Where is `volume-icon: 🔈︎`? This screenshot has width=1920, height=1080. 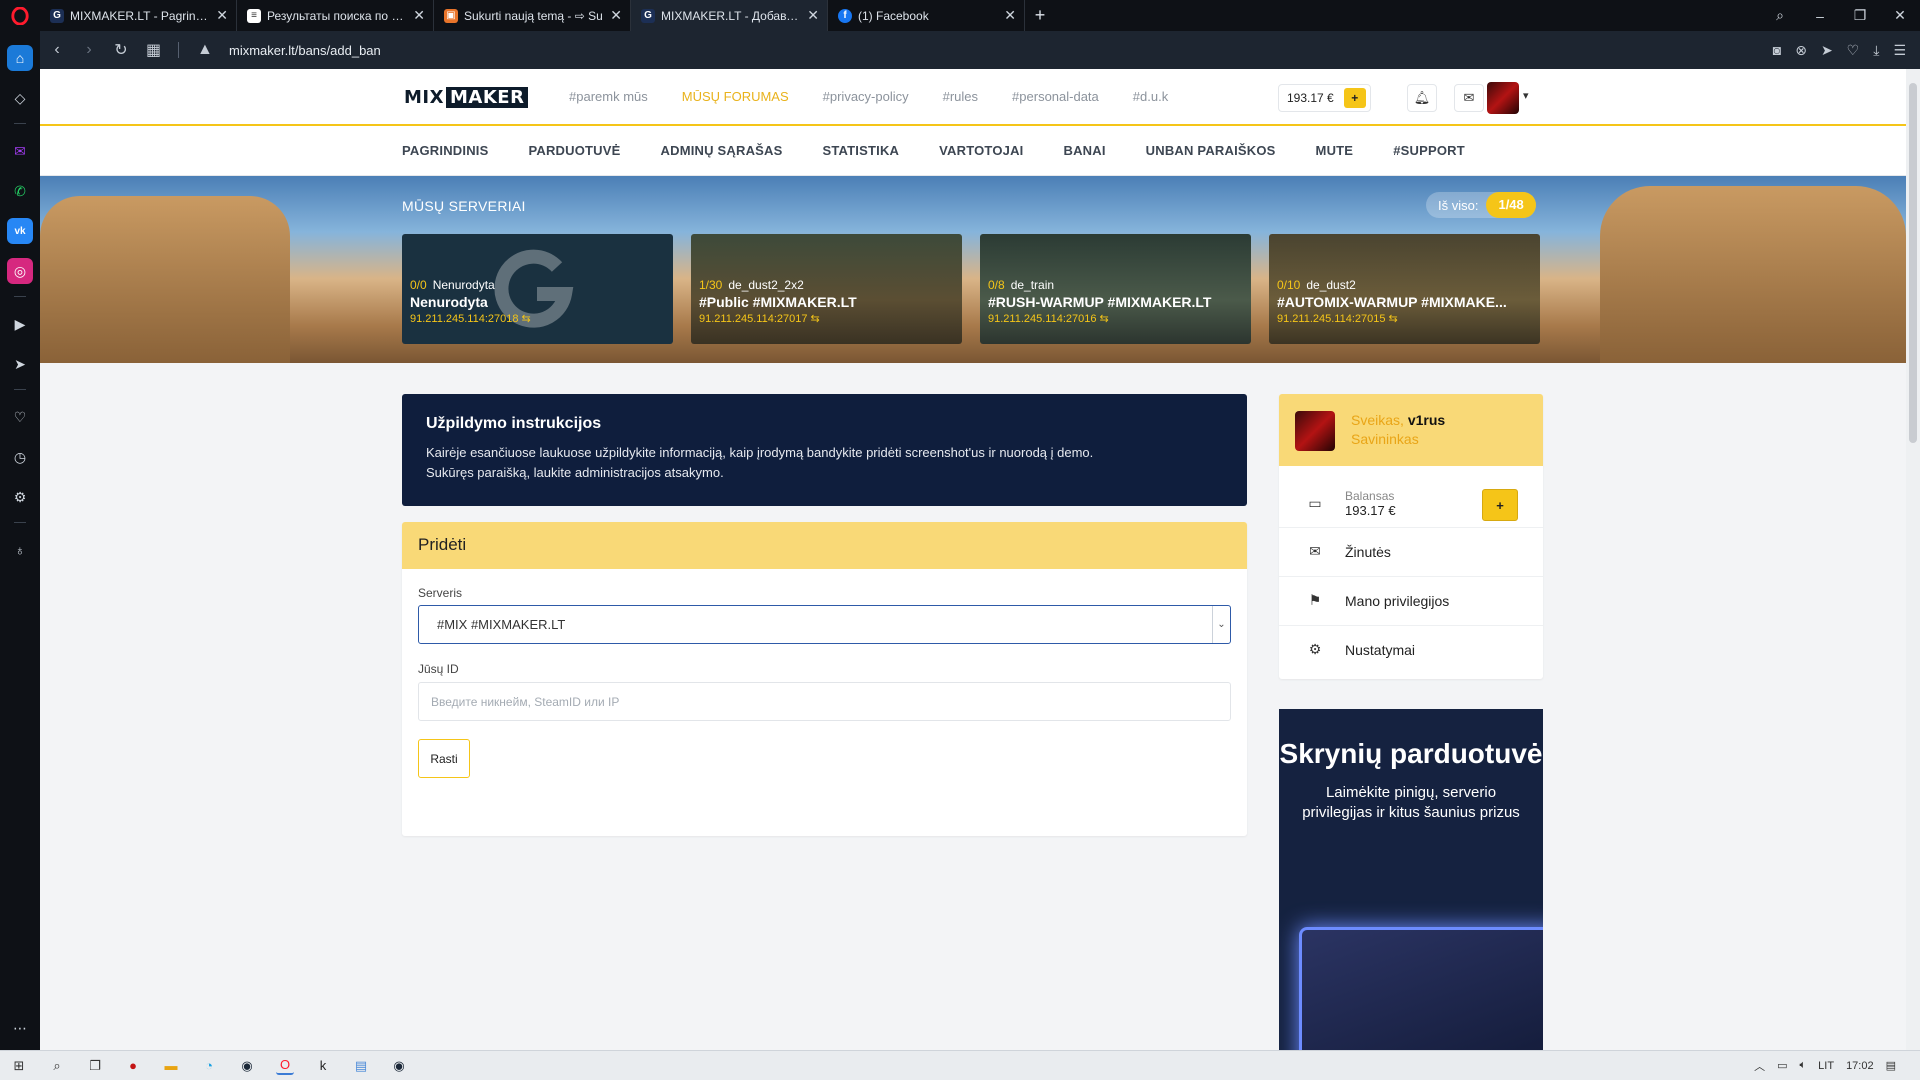
volume-icon: 🔈︎ is located at coordinates (1803, 1065).